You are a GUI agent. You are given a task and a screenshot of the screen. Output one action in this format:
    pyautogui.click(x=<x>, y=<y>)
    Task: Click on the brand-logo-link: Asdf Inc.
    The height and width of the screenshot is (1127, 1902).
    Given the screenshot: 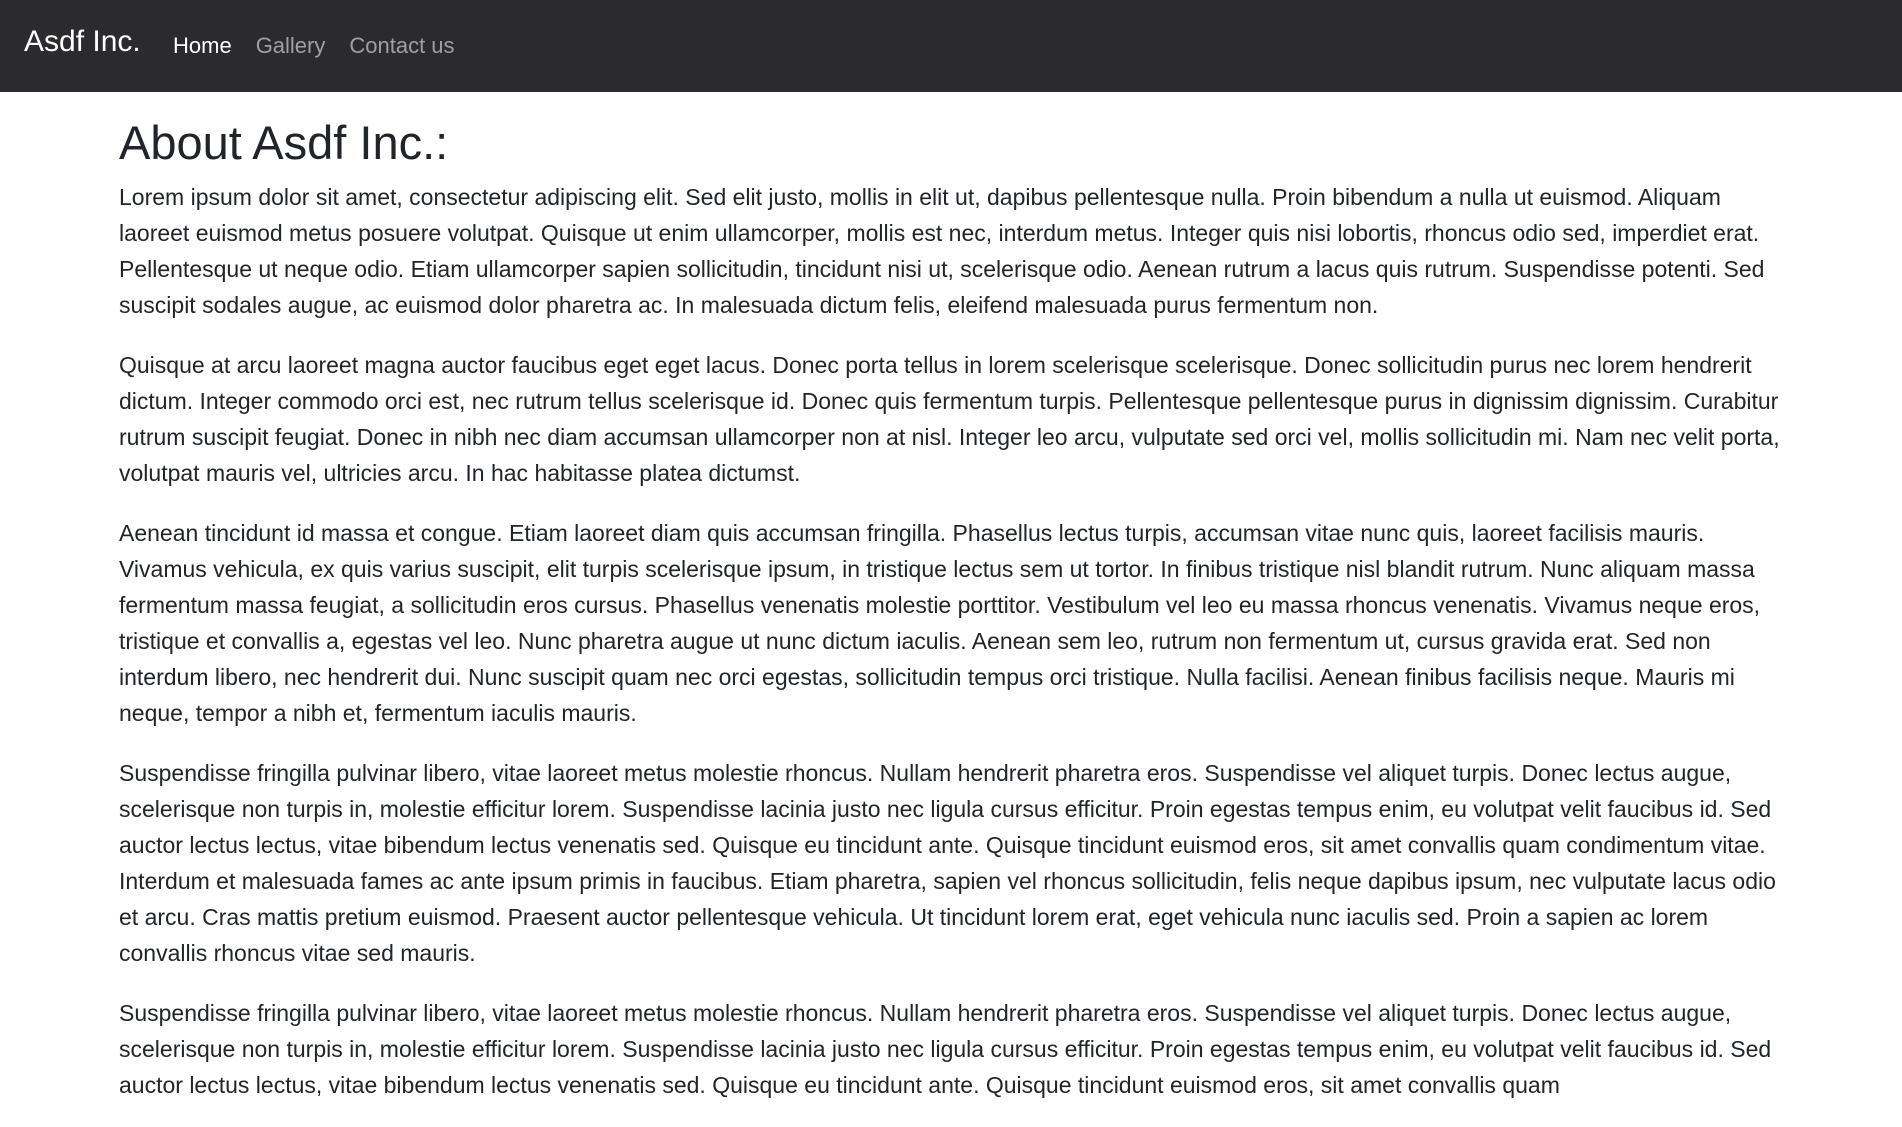 What is the action you would take?
    pyautogui.click(x=82, y=42)
    